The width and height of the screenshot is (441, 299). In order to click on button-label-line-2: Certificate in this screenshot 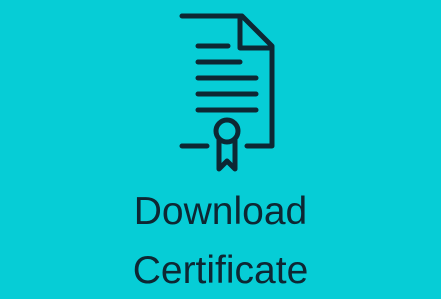, I will do `click(220, 270)`.